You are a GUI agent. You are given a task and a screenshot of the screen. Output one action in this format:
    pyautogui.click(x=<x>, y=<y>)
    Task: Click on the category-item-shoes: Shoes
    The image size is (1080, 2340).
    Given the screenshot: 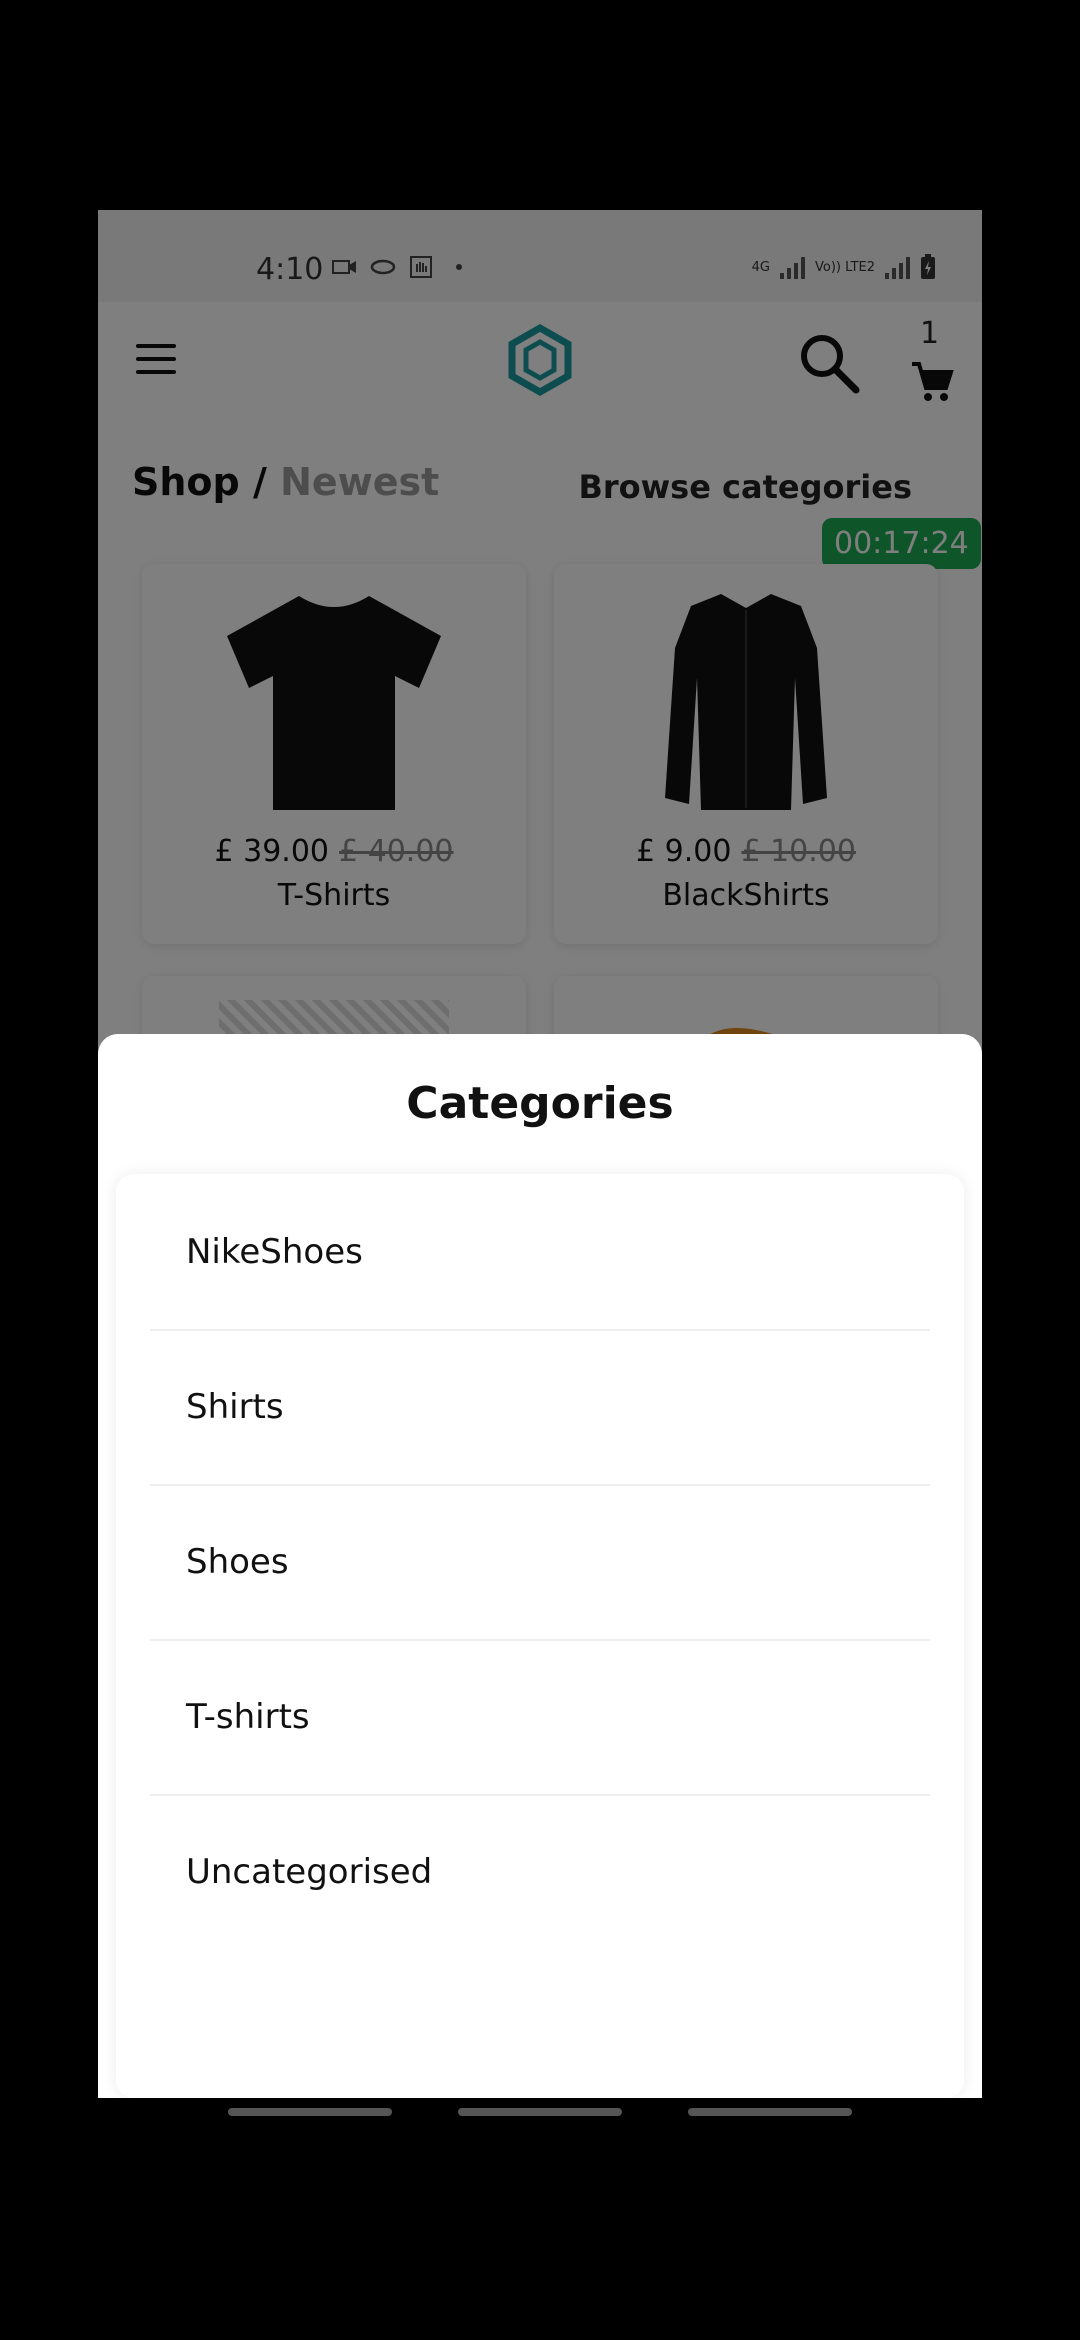 What is the action you would take?
    pyautogui.click(x=540, y=1562)
    